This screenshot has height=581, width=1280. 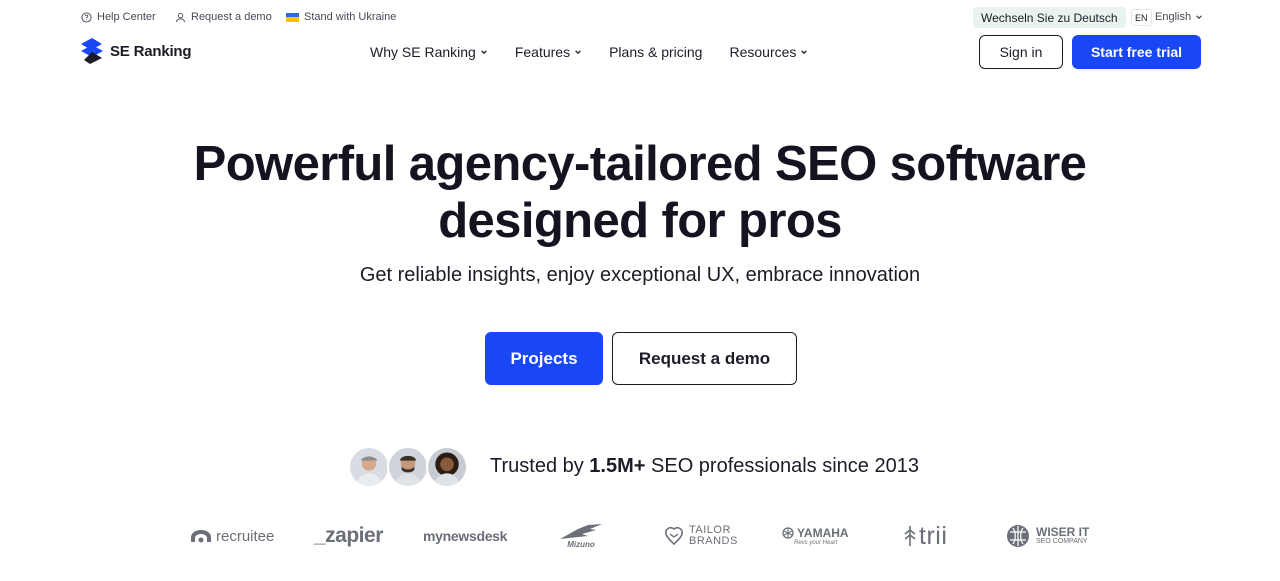 What do you see at coordinates (823, 533) in the screenshot?
I see `yamaha-label: YAMAHA` at bounding box center [823, 533].